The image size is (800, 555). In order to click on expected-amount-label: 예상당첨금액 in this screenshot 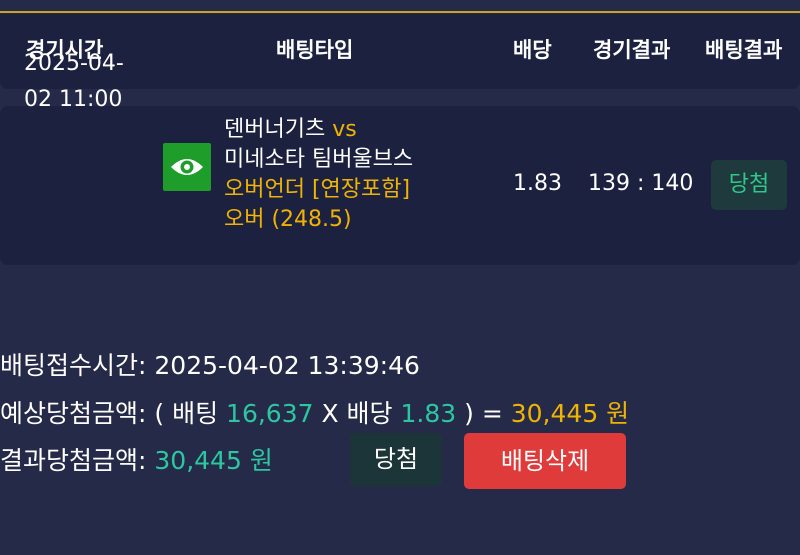, I will do `click(69, 413)`.